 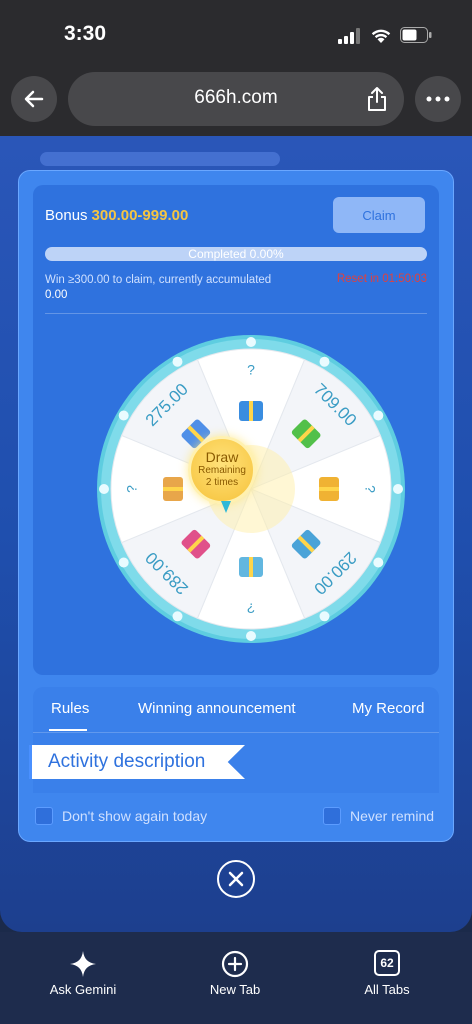 I want to click on new-tab-button: New Tab, so click(x=235, y=973).